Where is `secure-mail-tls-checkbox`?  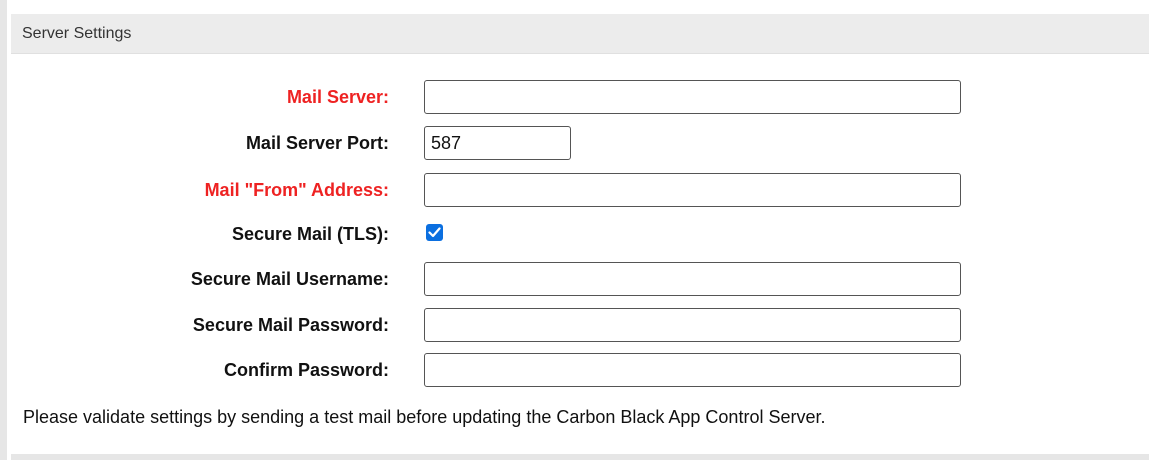
secure-mail-tls-checkbox is located at coordinates (434, 232).